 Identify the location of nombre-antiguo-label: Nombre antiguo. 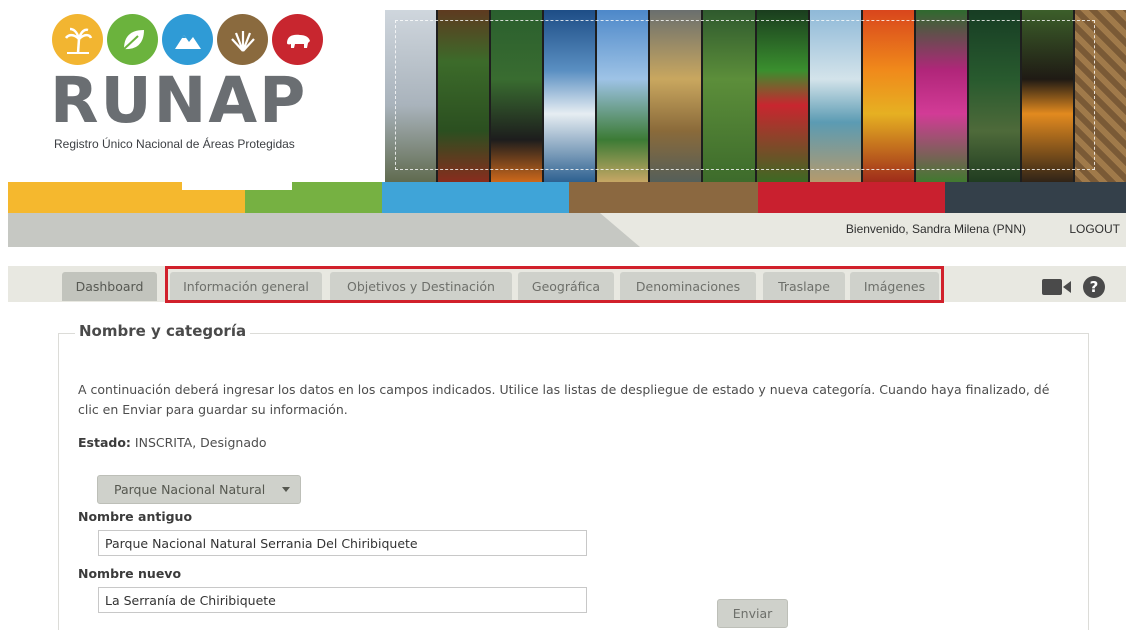
(135, 516).